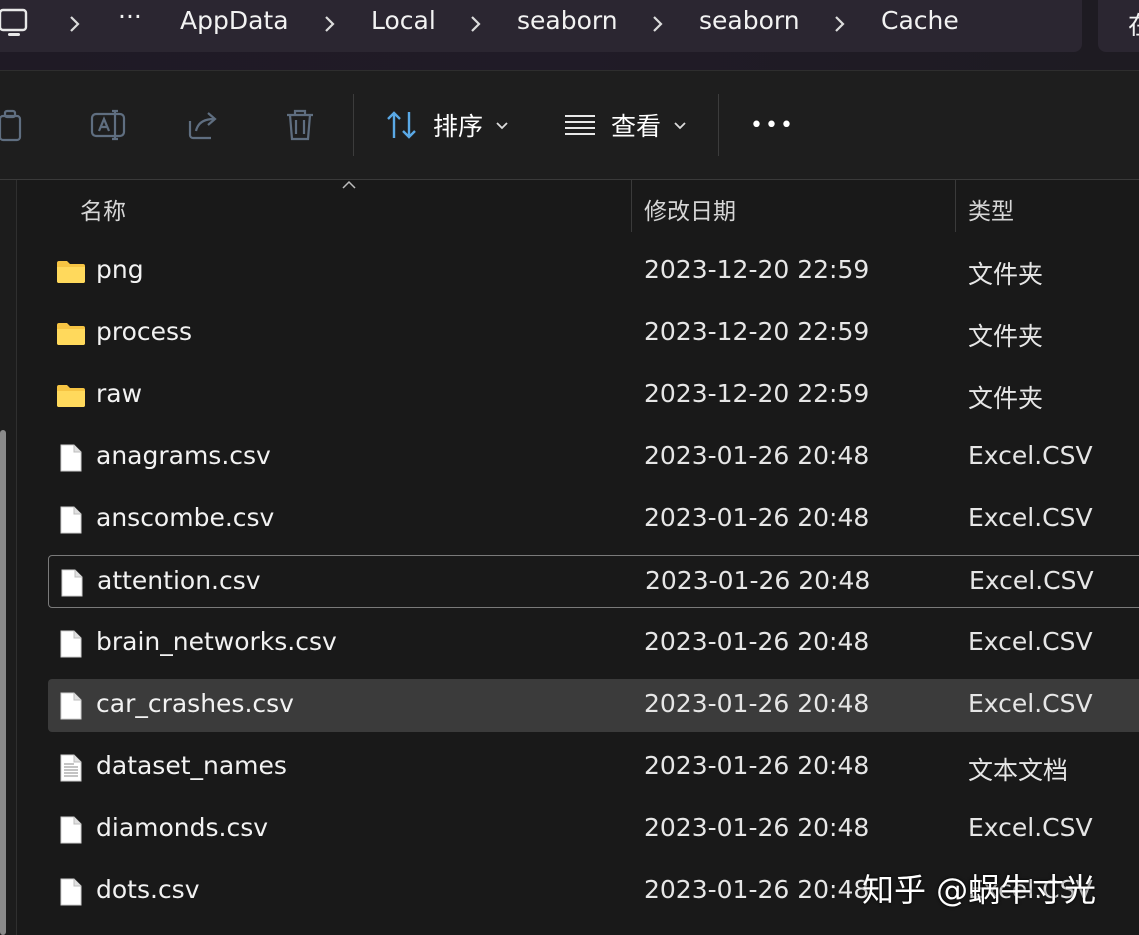 Image resolution: width=1139 pixels, height=935 pixels. What do you see at coordinates (593, 395) in the screenshot?
I see `file-row: raw 2023-12-20 22:59 文件夹` at bounding box center [593, 395].